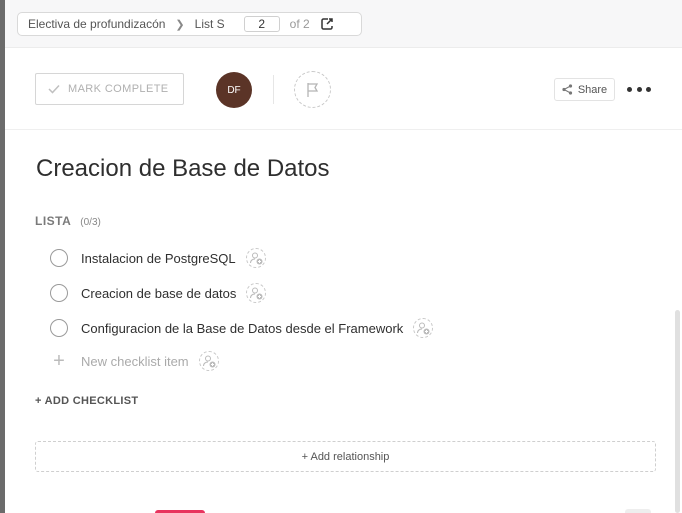 The image size is (682, 513). Describe the element at coordinates (639, 89) in the screenshot. I see `more-options-icon` at that location.